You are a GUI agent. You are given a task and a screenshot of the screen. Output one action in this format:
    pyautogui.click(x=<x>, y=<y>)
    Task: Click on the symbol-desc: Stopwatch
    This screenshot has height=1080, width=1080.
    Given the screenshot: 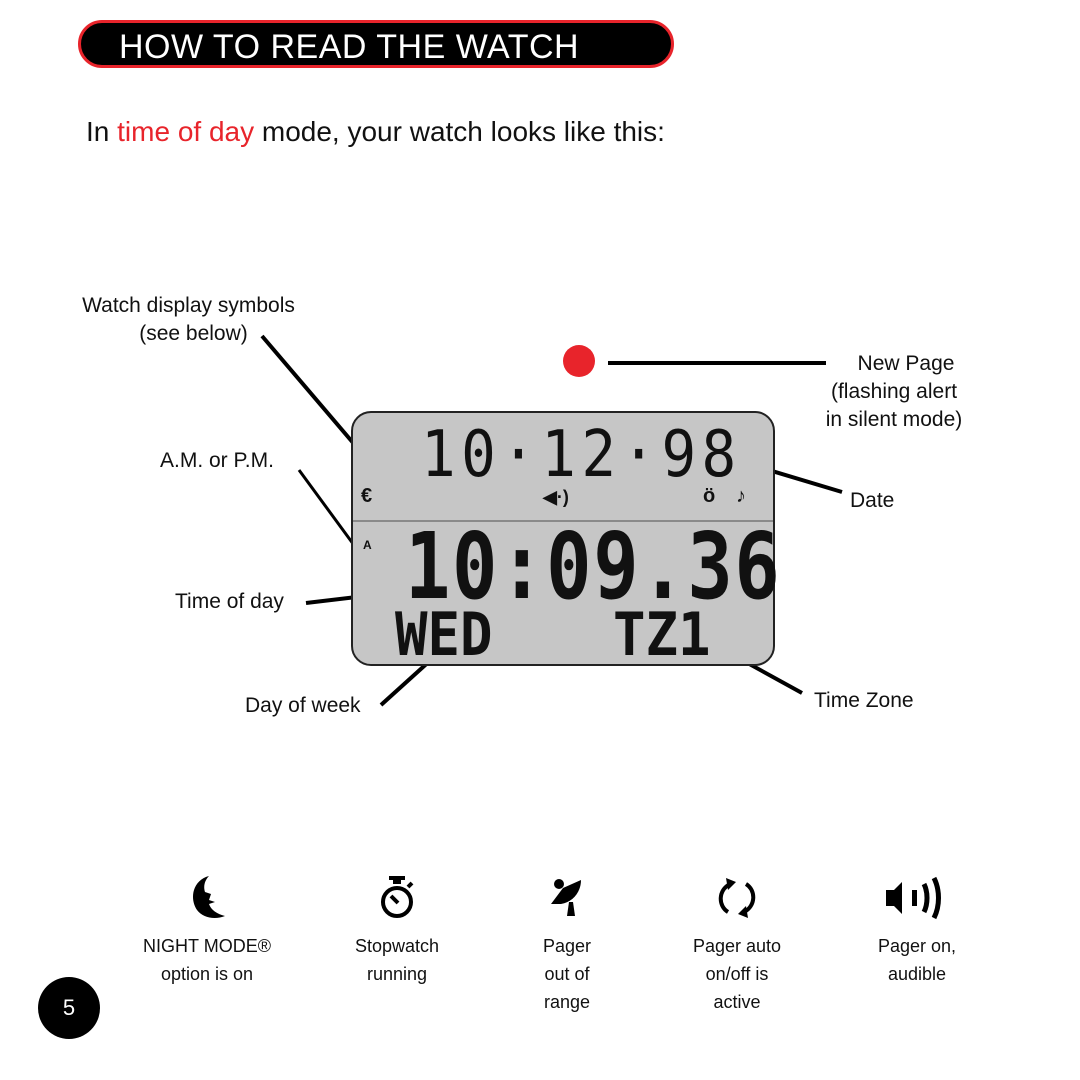 What is the action you would take?
    pyautogui.click(x=397, y=946)
    